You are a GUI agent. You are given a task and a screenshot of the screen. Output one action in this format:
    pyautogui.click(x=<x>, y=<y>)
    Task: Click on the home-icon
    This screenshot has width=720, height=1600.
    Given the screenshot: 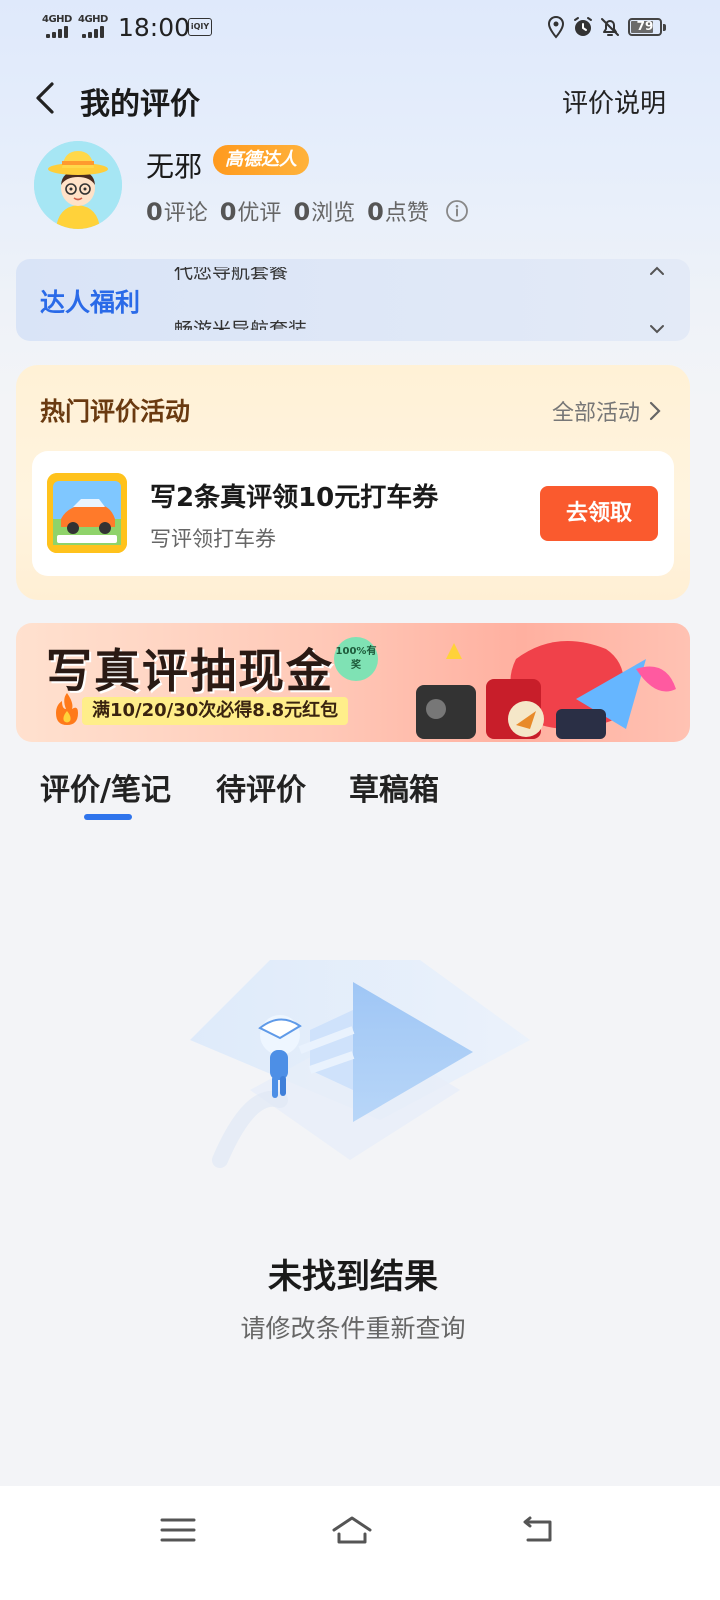 What is the action you would take?
    pyautogui.click(x=352, y=1530)
    